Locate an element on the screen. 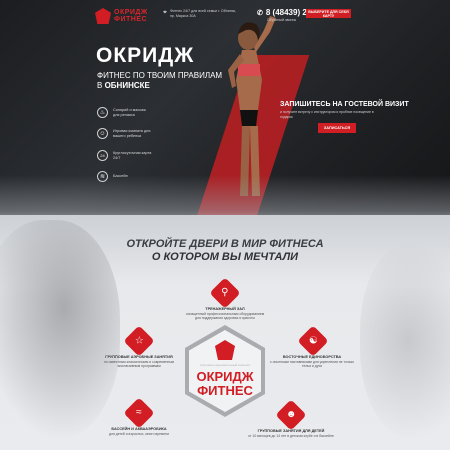  brand-logo: ОКРИДЖ ФИТНЕС is located at coordinates (121, 16).